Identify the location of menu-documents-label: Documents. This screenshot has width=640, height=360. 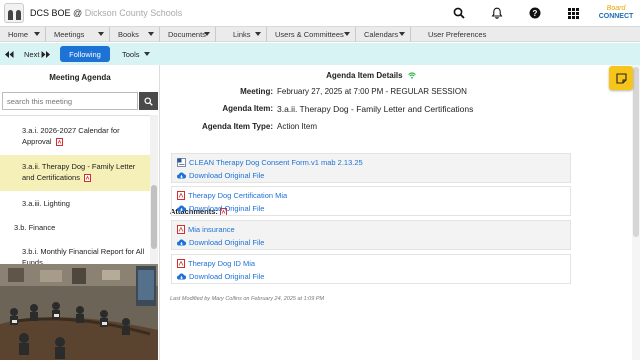
(187, 34).